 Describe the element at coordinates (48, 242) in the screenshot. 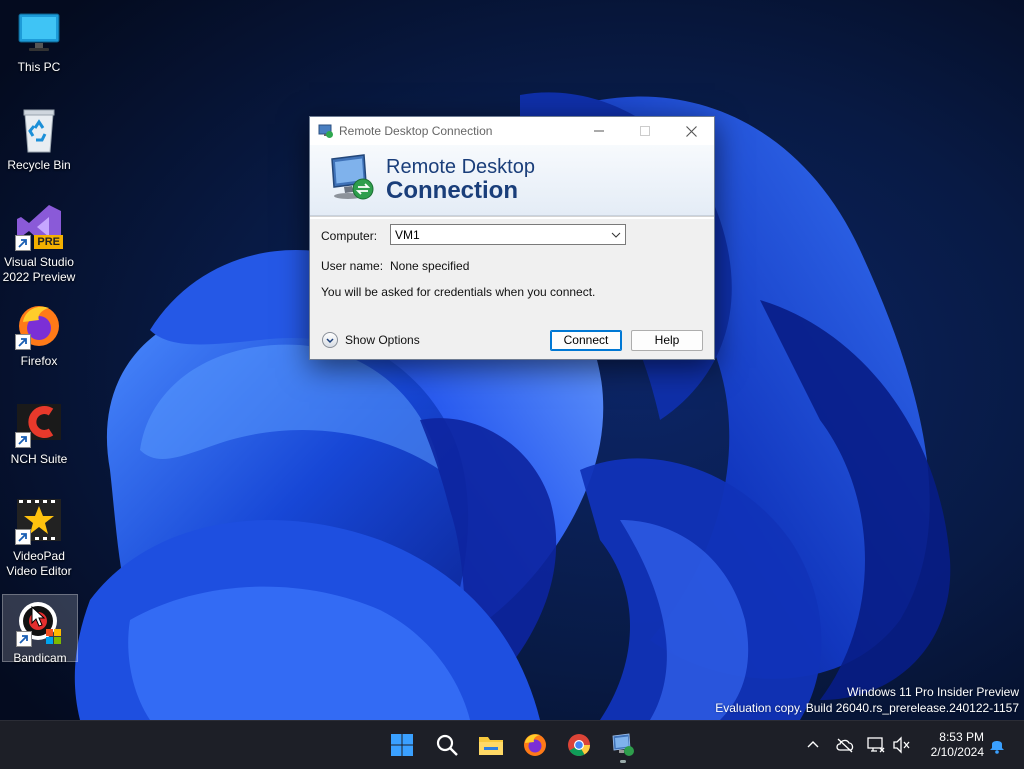

I see `preview-badge: PRE` at that location.